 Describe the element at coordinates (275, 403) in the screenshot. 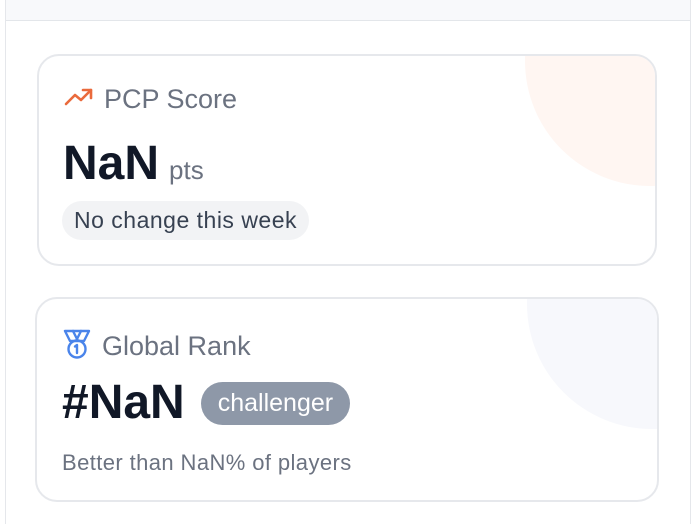

I see `tier-badge: challenger` at that location.